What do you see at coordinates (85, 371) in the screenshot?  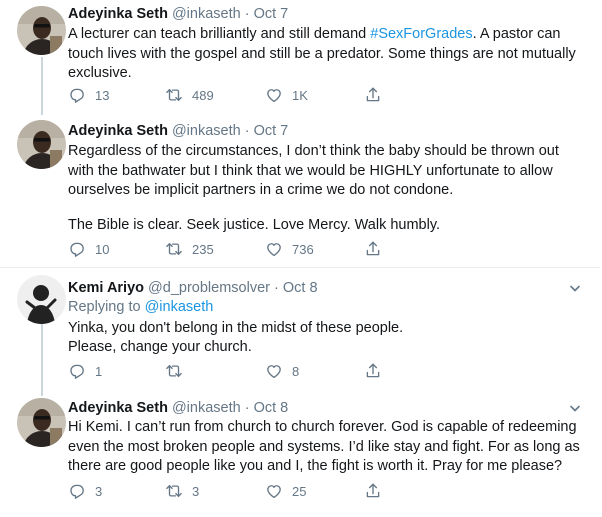 I see `reply-button: 1` at bounding box center [85, 371].